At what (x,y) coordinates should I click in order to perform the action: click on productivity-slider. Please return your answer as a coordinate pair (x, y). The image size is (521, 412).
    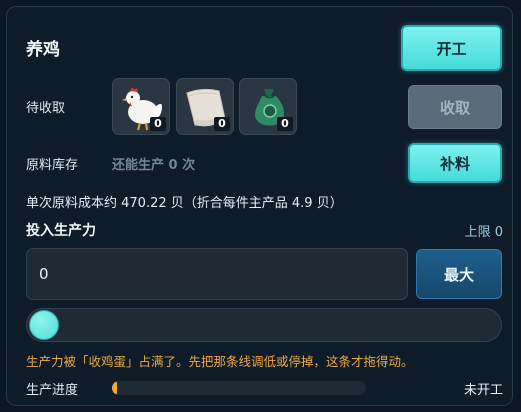
    Looking at the image, I should click on (264, 325).